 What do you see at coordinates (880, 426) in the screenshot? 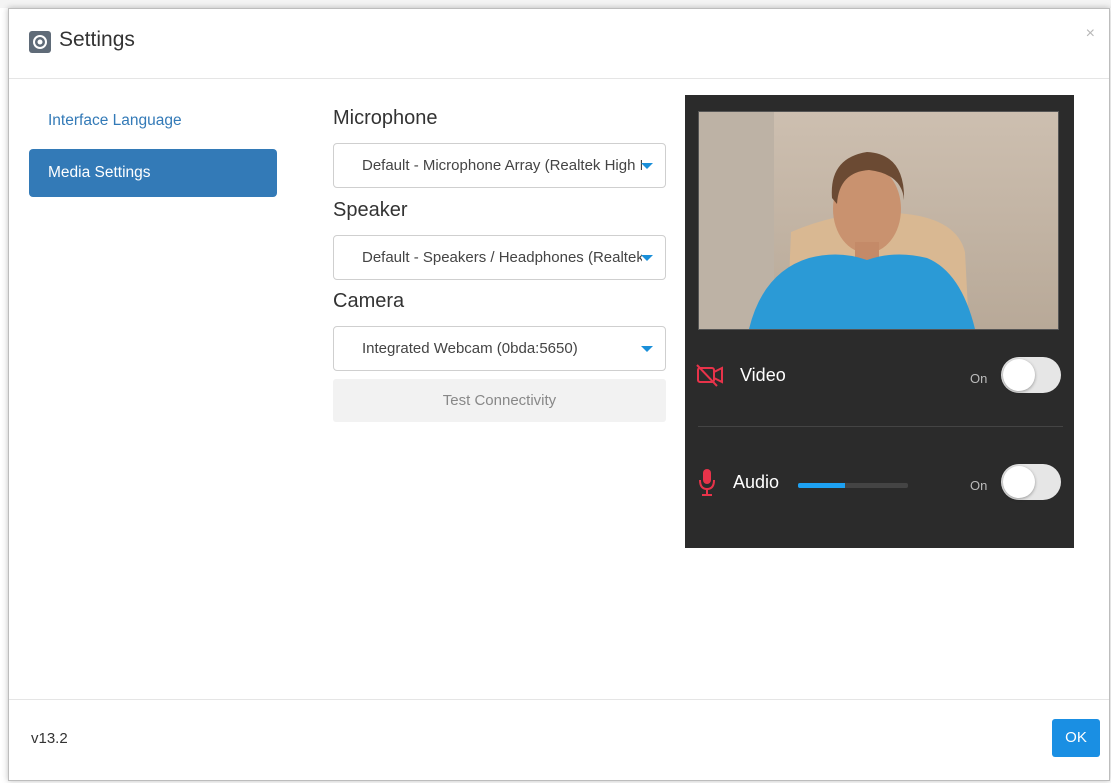
I see `divider` at bounding box center [880, 426].